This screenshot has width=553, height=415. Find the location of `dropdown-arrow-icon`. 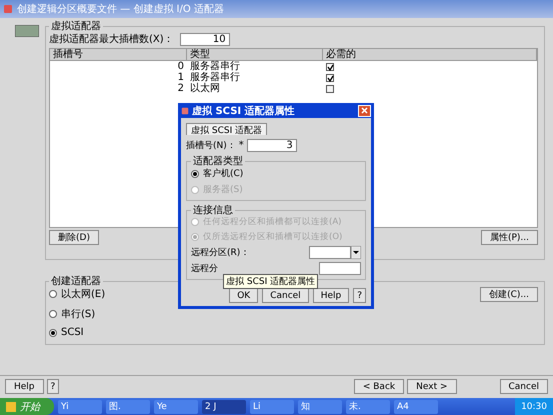

dropdown-arrow-icon is located at coordinates (356, 252).